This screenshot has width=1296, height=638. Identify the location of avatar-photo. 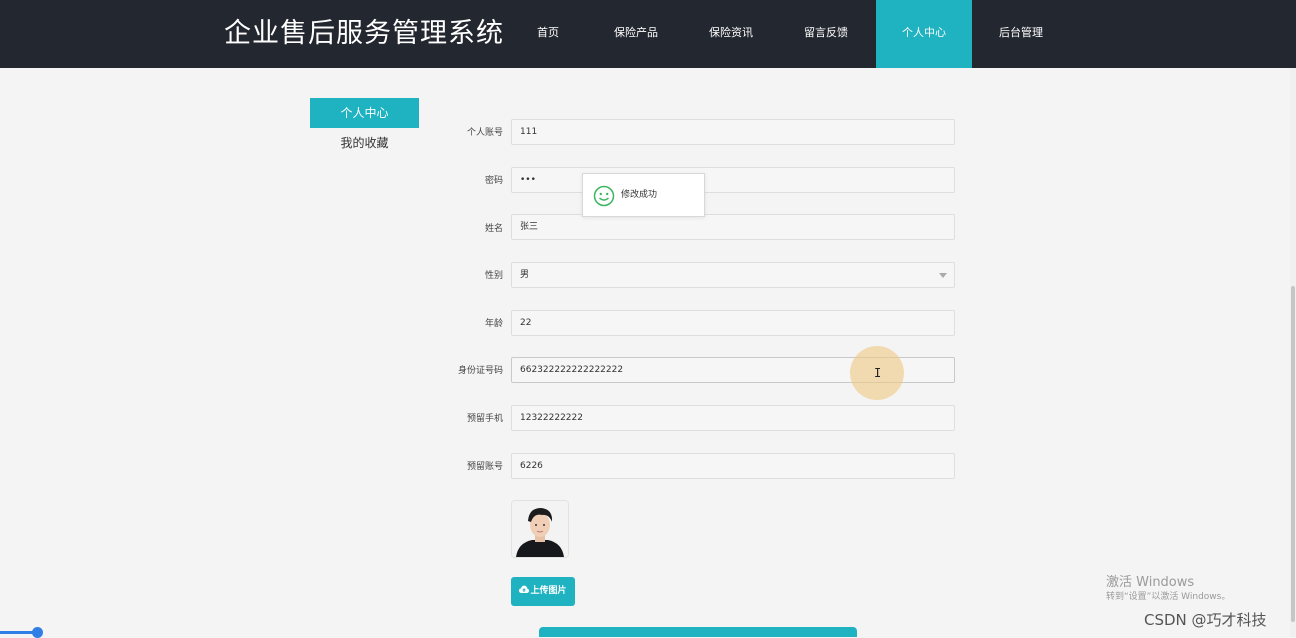
(540, 529).